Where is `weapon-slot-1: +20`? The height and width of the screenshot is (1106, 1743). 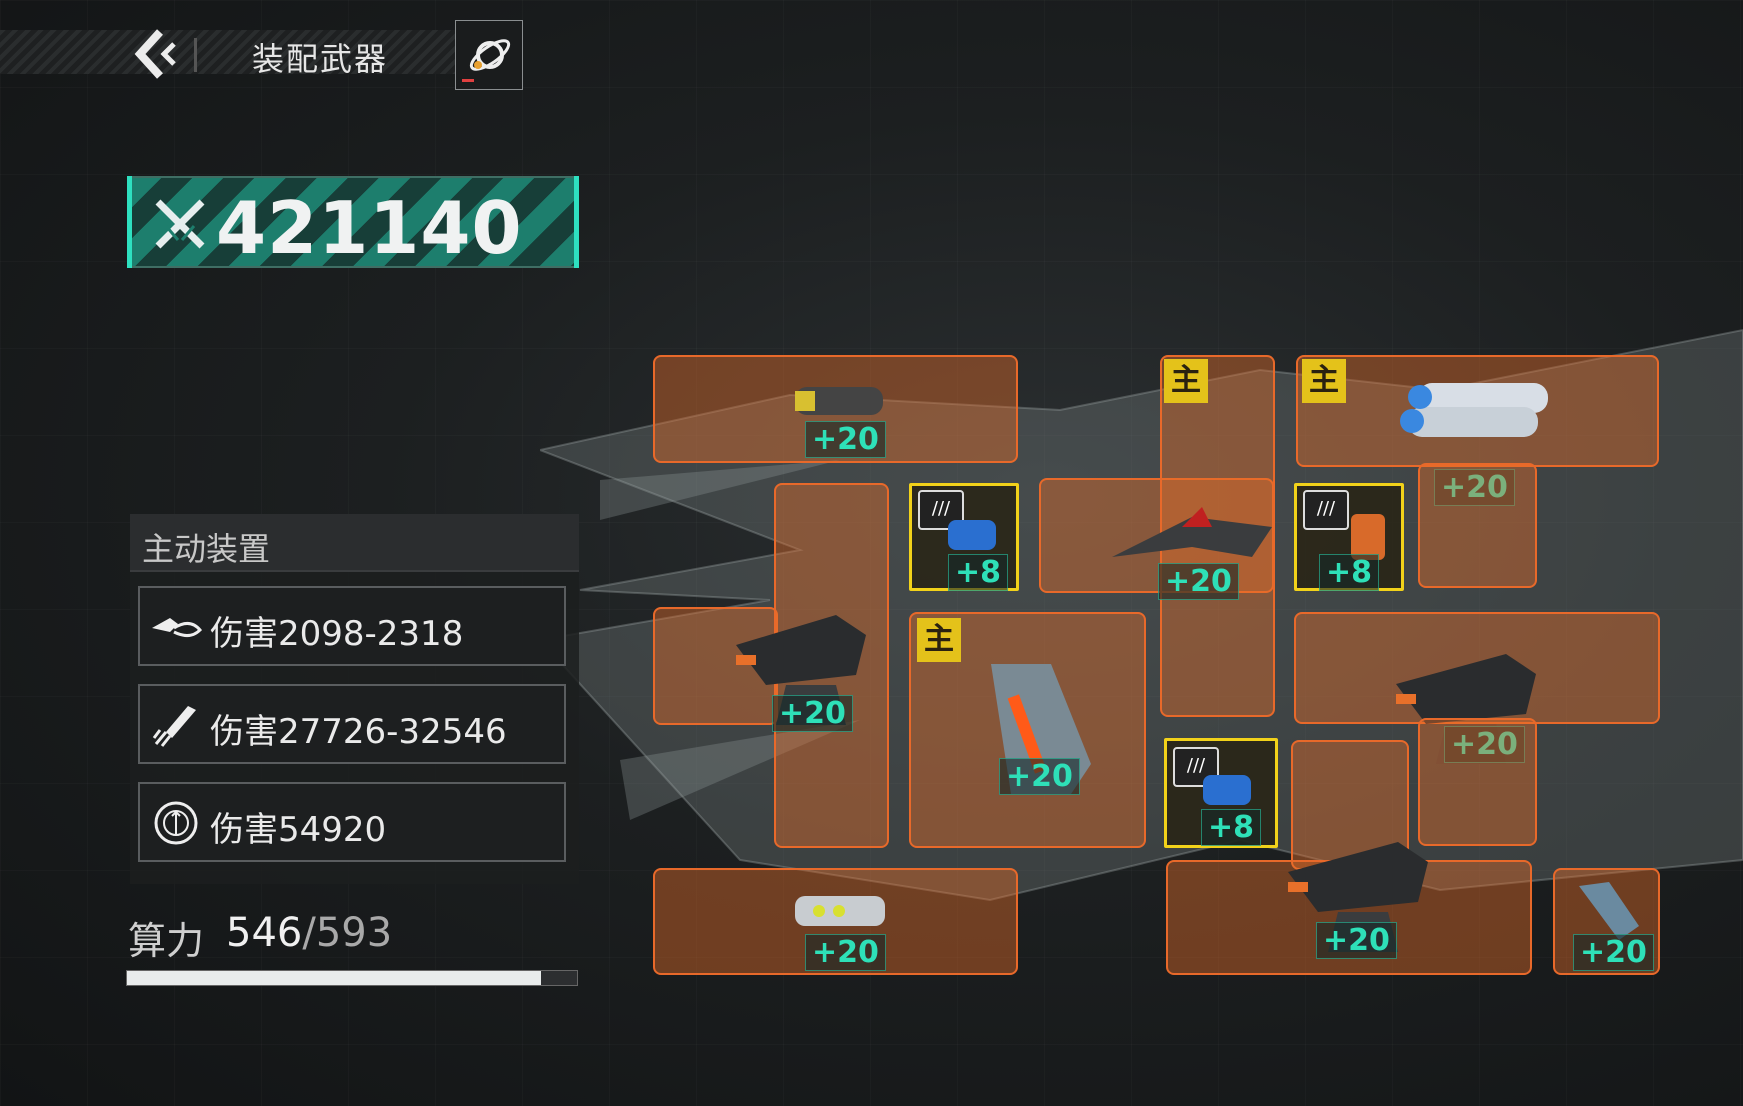 weapon-slot-1: +20 is located at coordinates (835, 409).